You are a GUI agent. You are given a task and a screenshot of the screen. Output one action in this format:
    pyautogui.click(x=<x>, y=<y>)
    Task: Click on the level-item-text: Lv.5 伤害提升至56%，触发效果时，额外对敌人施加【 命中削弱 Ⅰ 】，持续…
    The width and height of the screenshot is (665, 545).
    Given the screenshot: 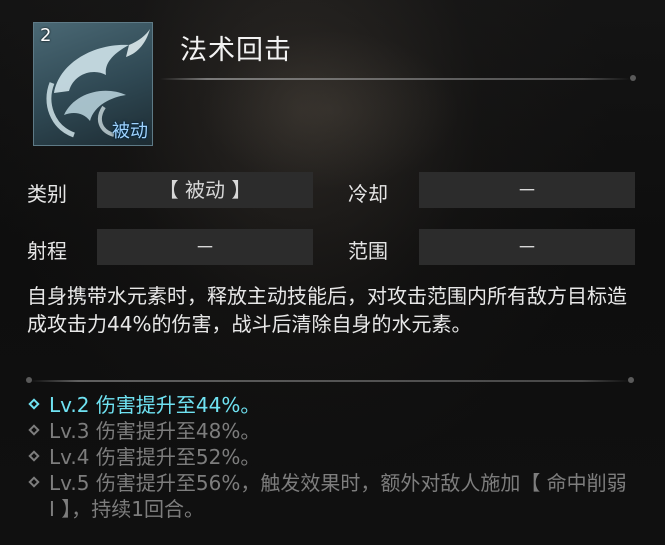 What is the action you would take?
    pyautogui.click(x=338, y=496)
    